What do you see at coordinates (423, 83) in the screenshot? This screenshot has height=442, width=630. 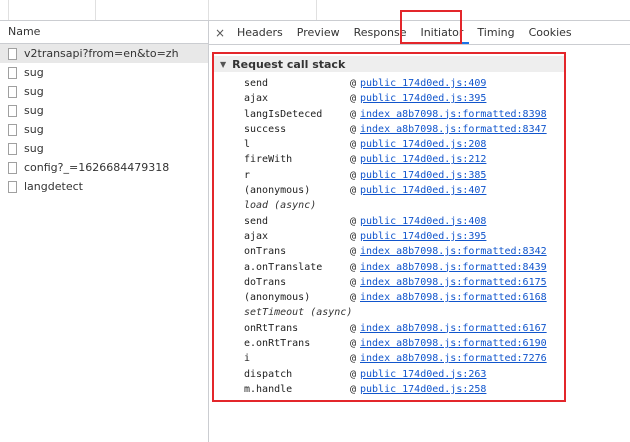 I see `source-location-link: public 174d0ed.js:409` at bounding box center [423, 83].